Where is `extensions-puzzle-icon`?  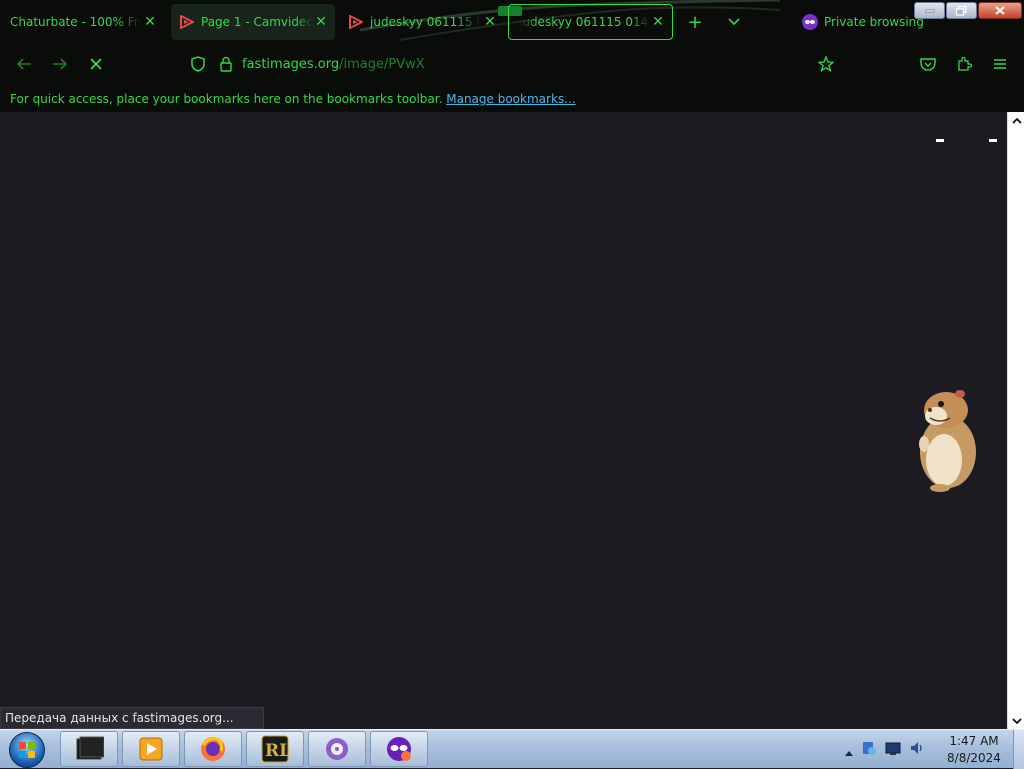 extensions-puzzle-icon is located at coordinates (964, 64).